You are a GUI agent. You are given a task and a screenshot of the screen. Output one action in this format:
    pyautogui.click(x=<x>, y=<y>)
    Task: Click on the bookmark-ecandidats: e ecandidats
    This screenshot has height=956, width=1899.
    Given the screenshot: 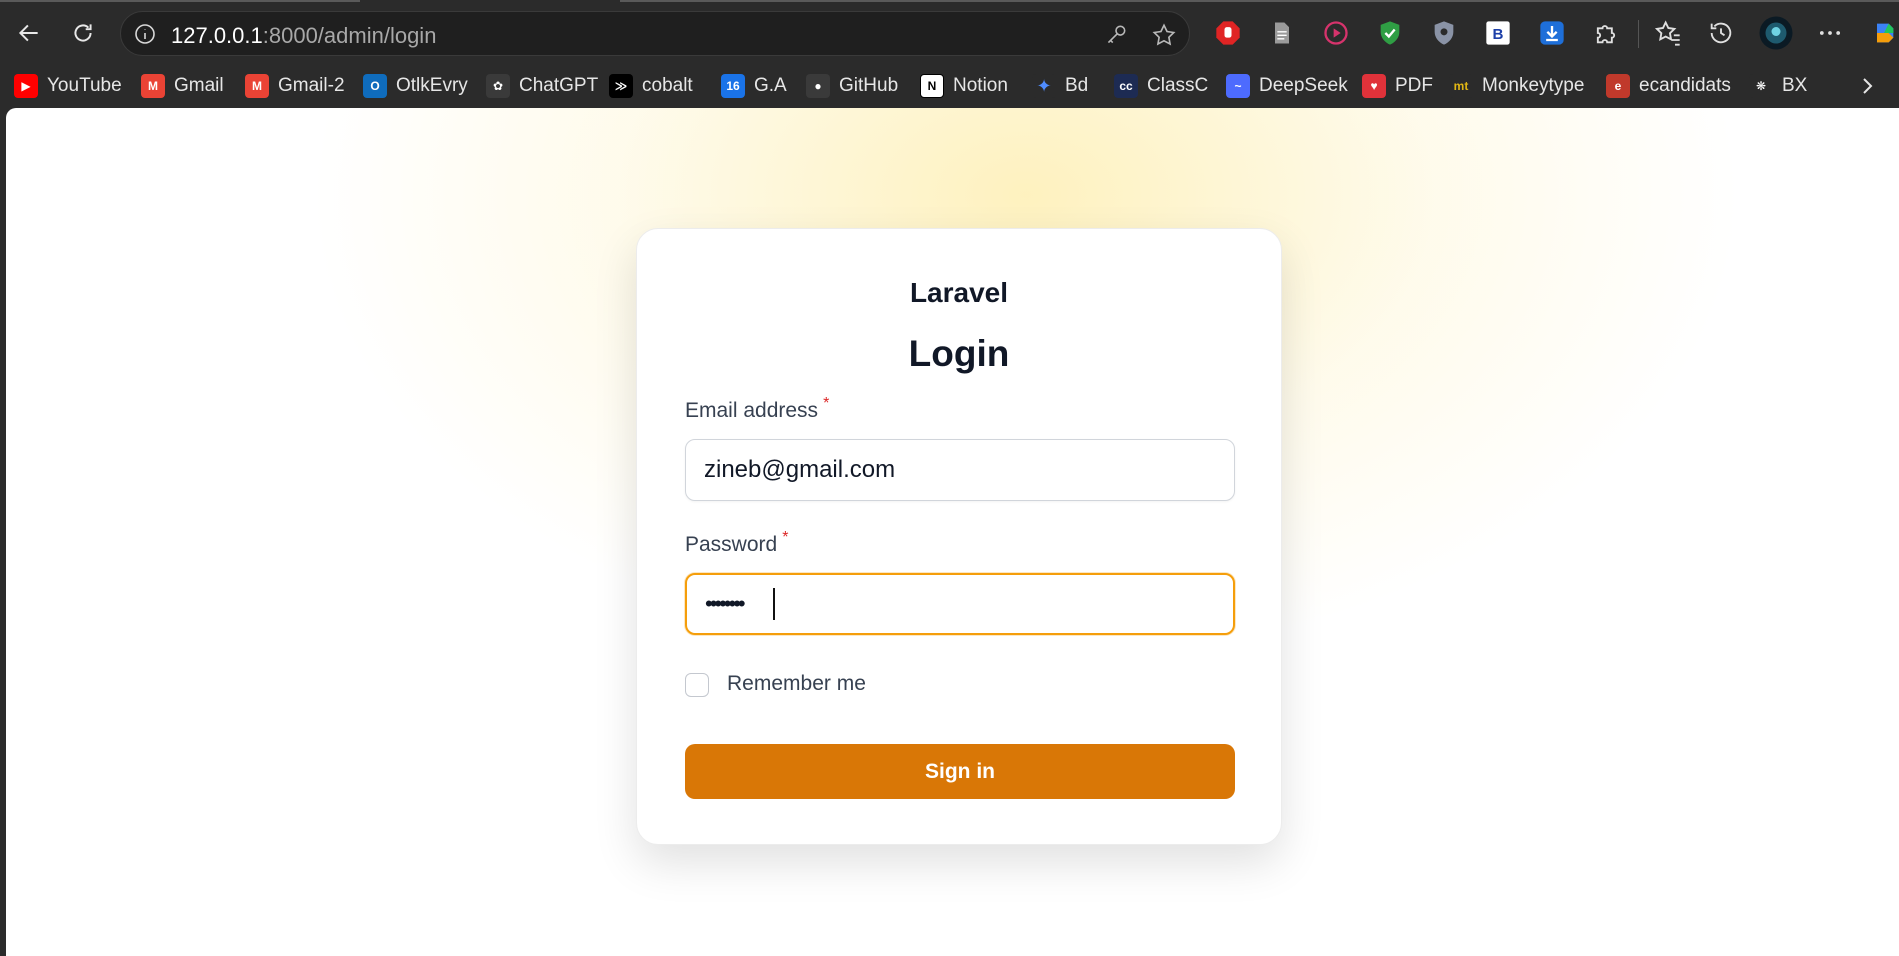 What is the action you would take?
    pyautogui.click(x=1668, y=86)
    